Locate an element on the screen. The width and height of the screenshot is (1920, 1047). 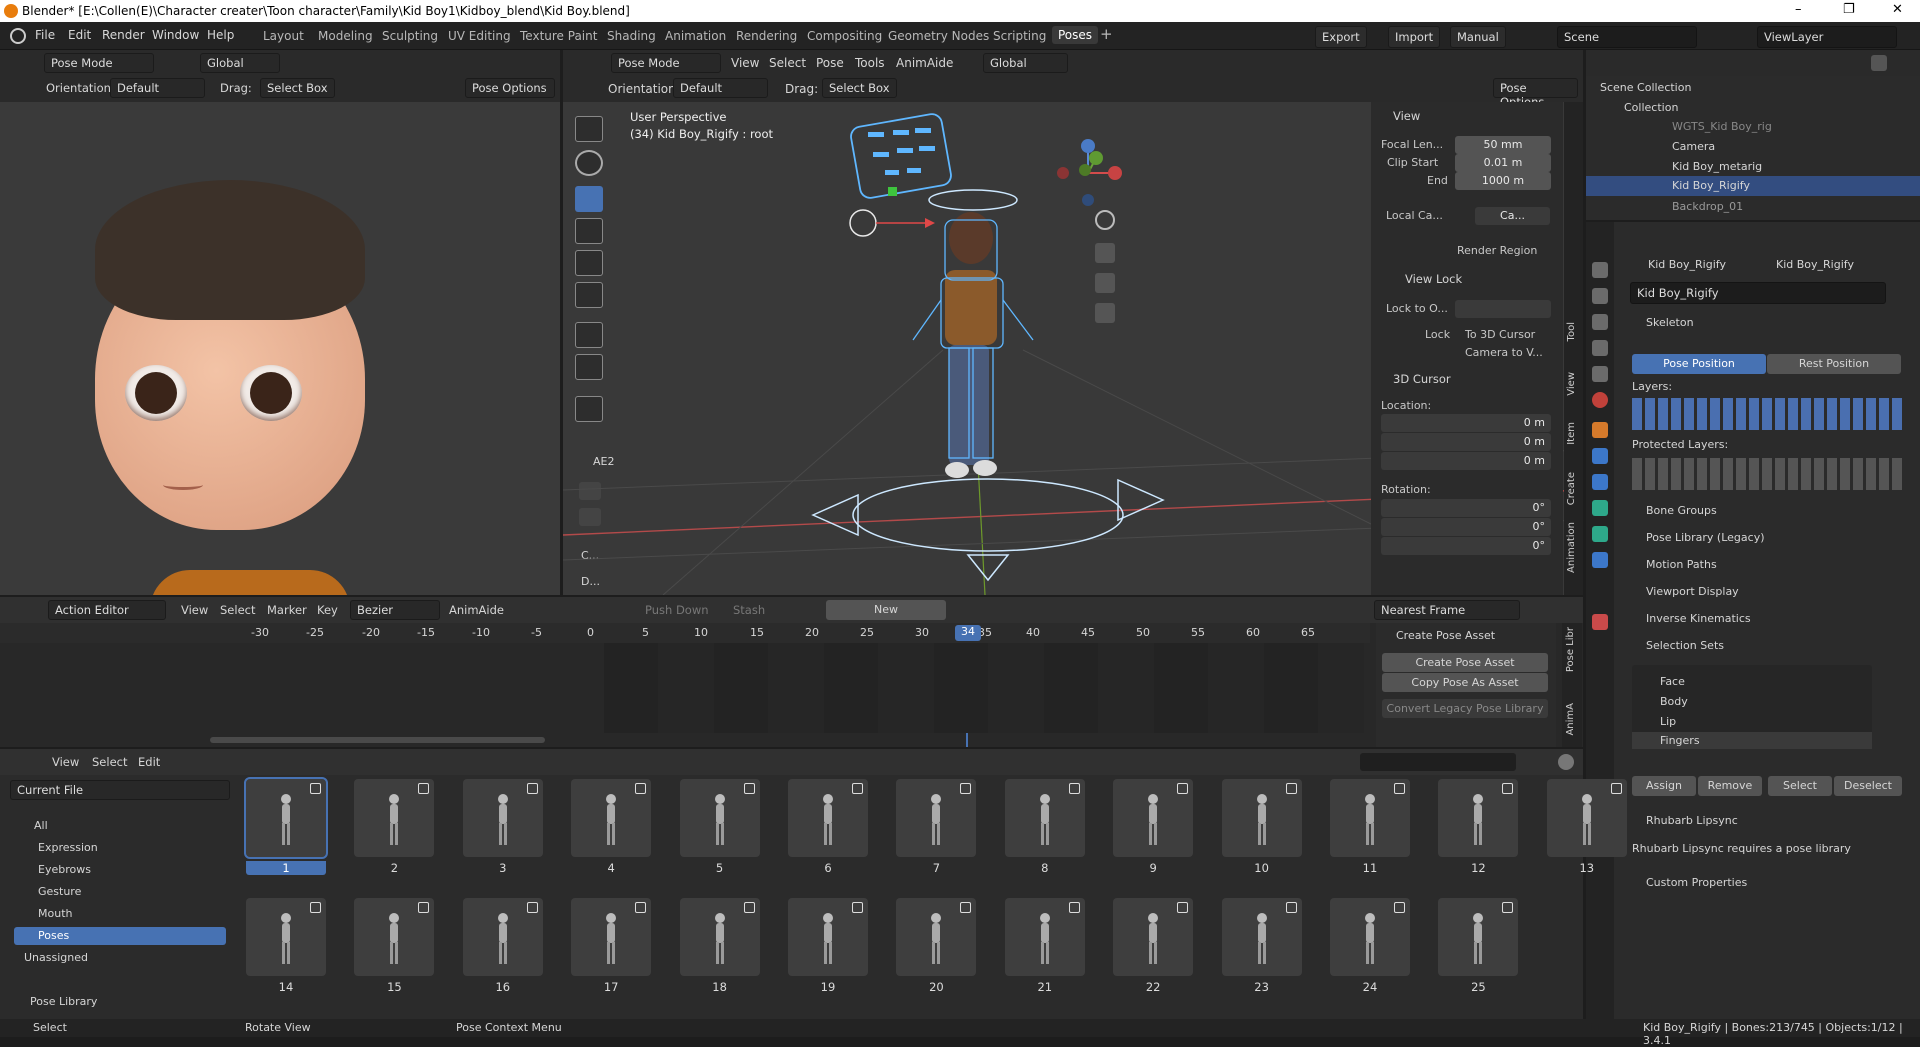
create-pose-panel-title: Create Pose Asset is located at coordinates (1445, 635).